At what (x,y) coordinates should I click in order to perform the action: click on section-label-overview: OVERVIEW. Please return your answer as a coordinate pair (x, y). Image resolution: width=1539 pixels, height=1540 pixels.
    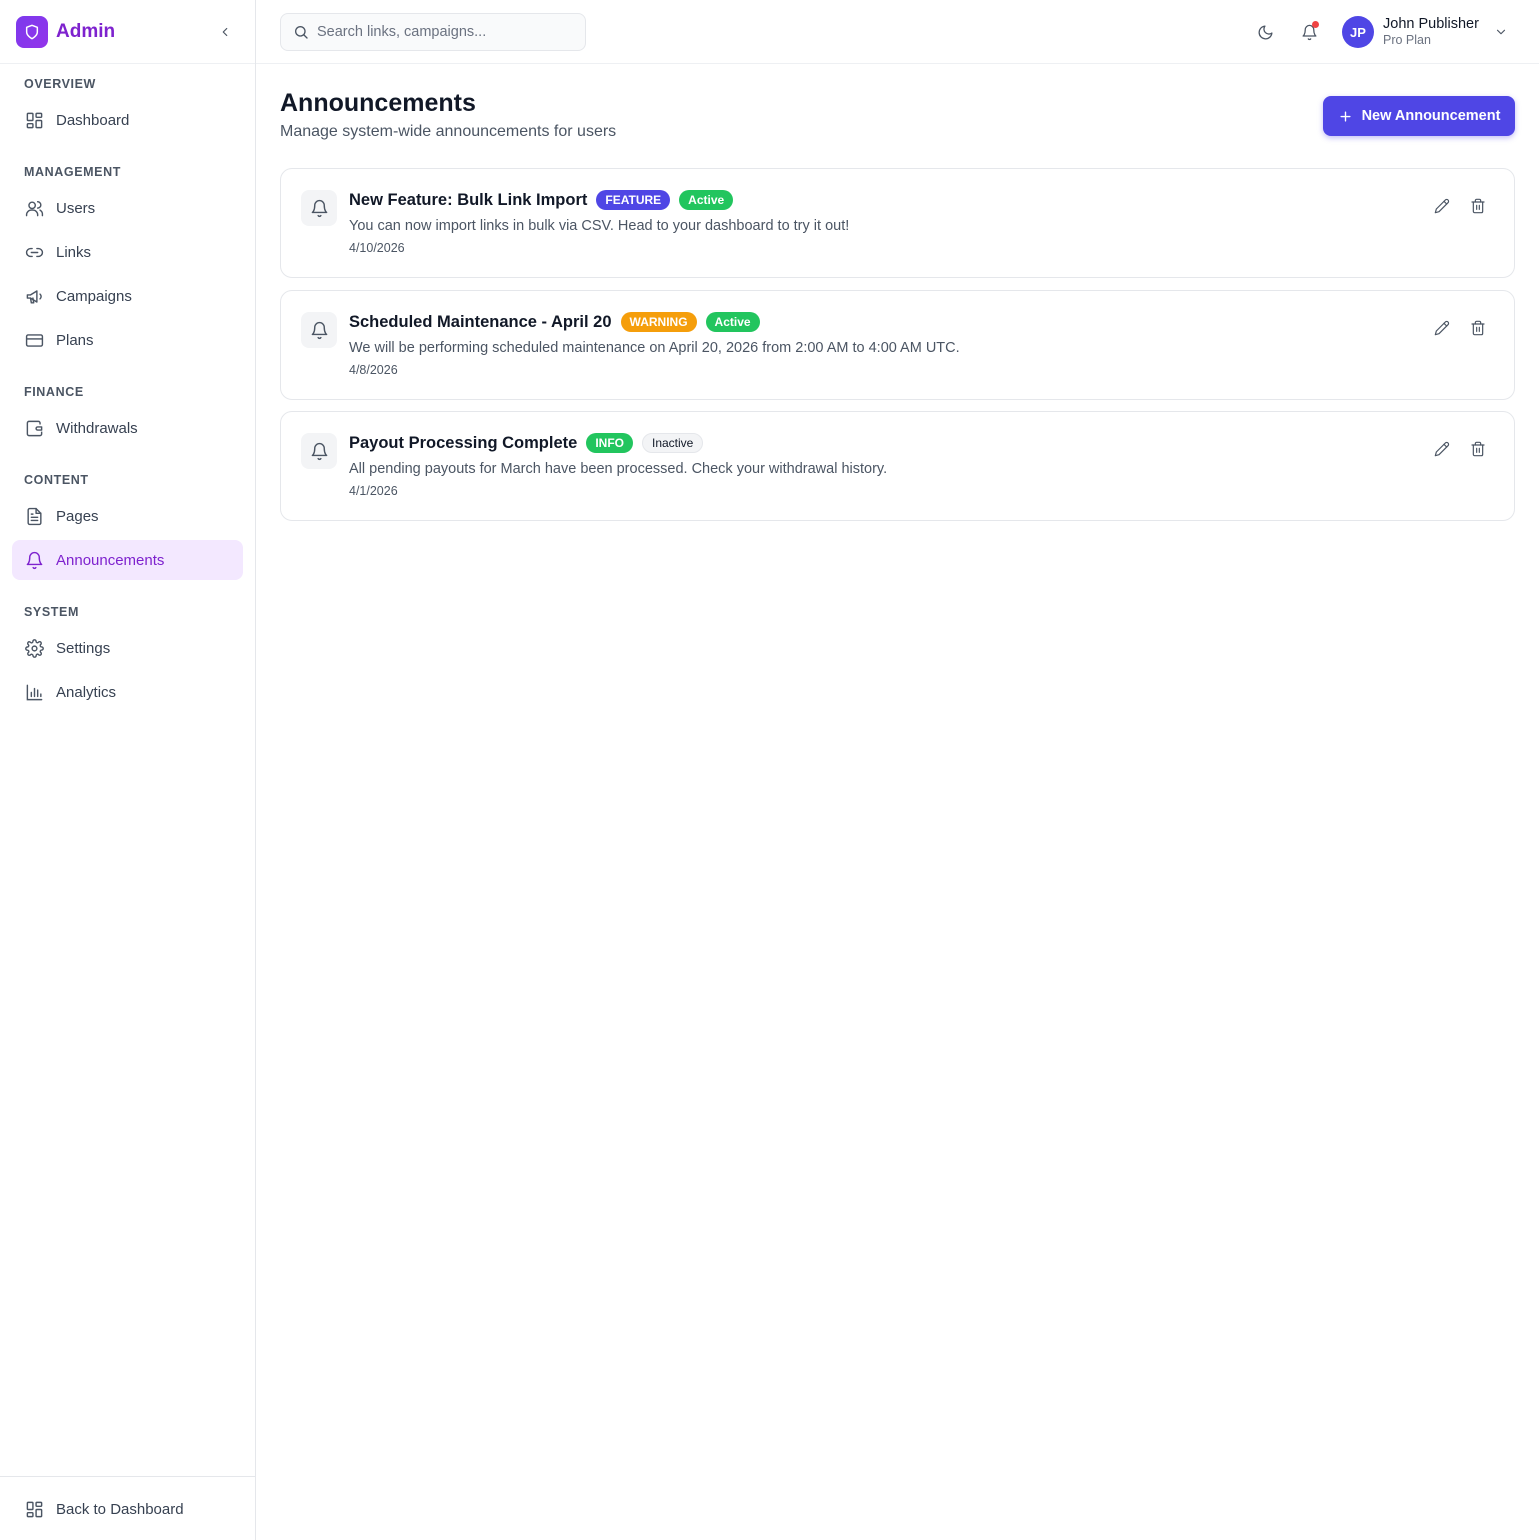
    Looking at the image, I should click on (60, 84).